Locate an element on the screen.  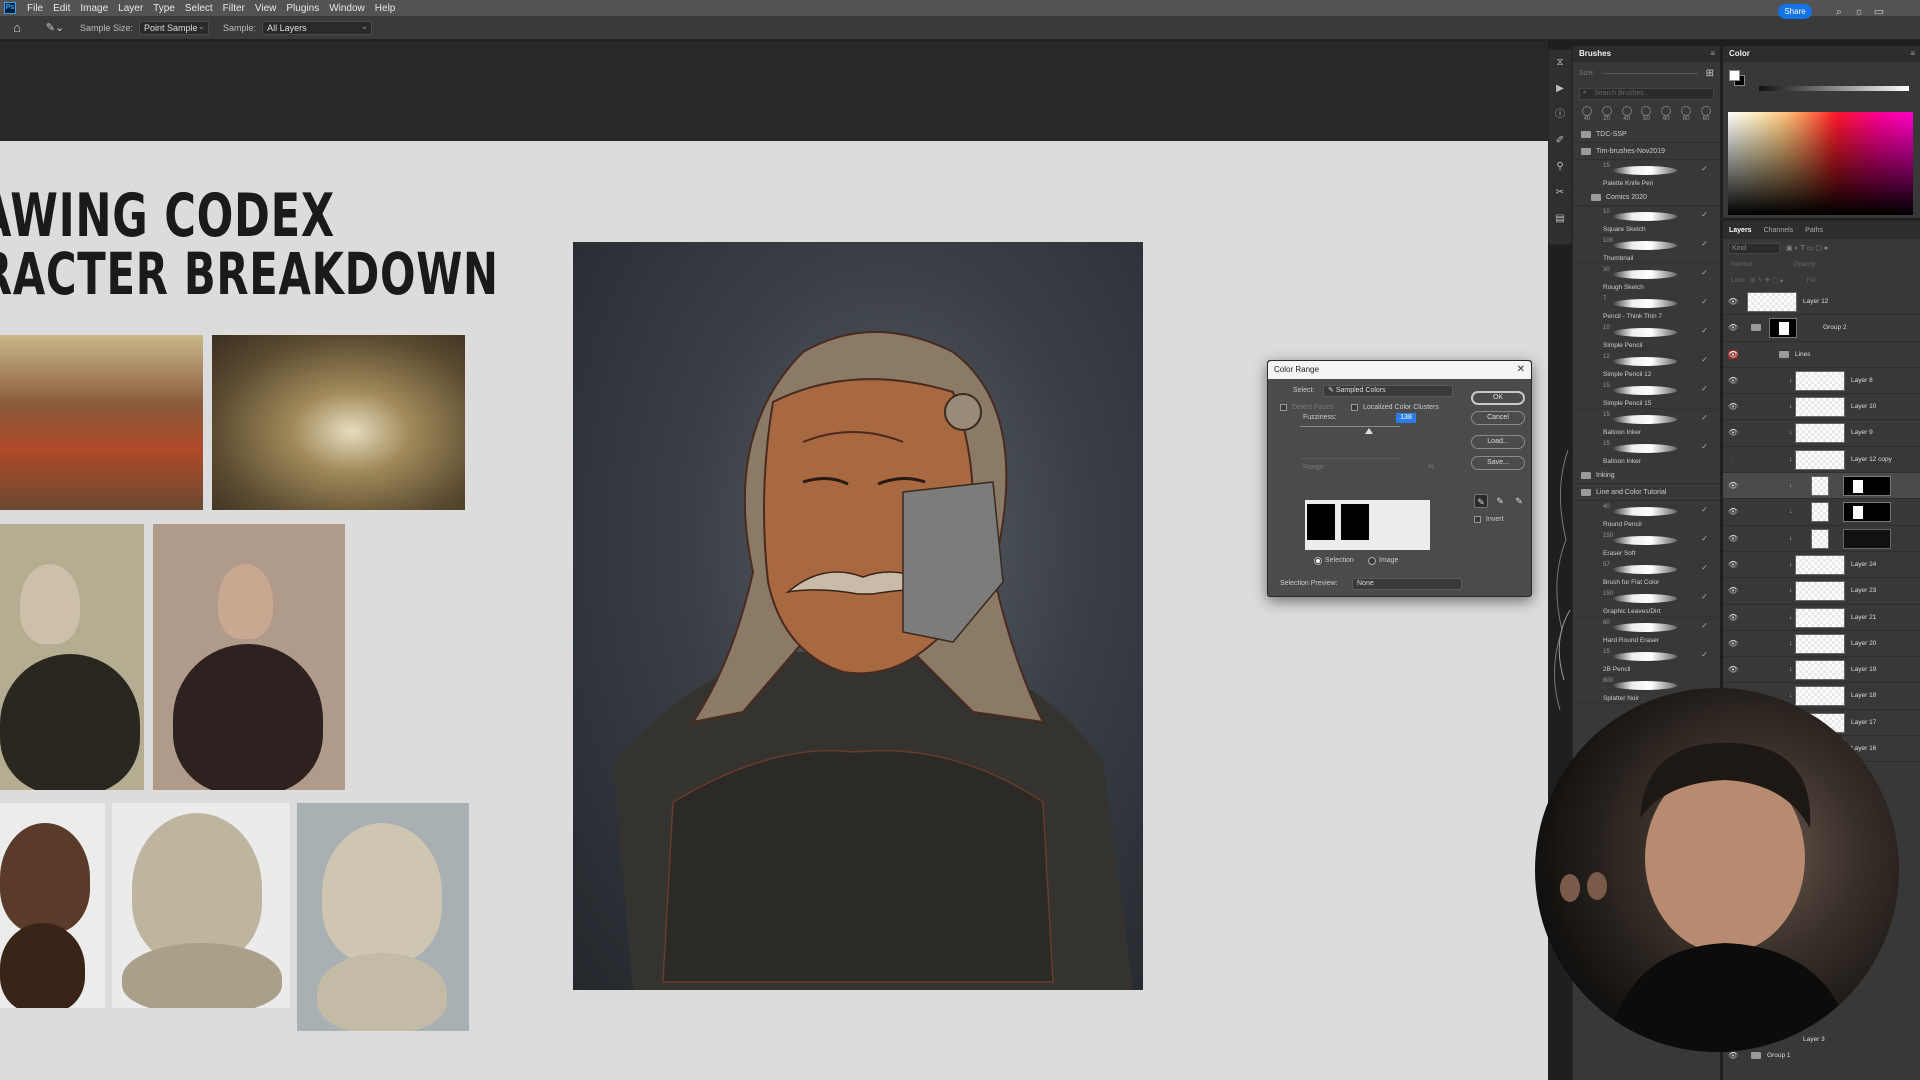
brush-subfolder: Comics 2020 is located at coordinates (1646, 197).